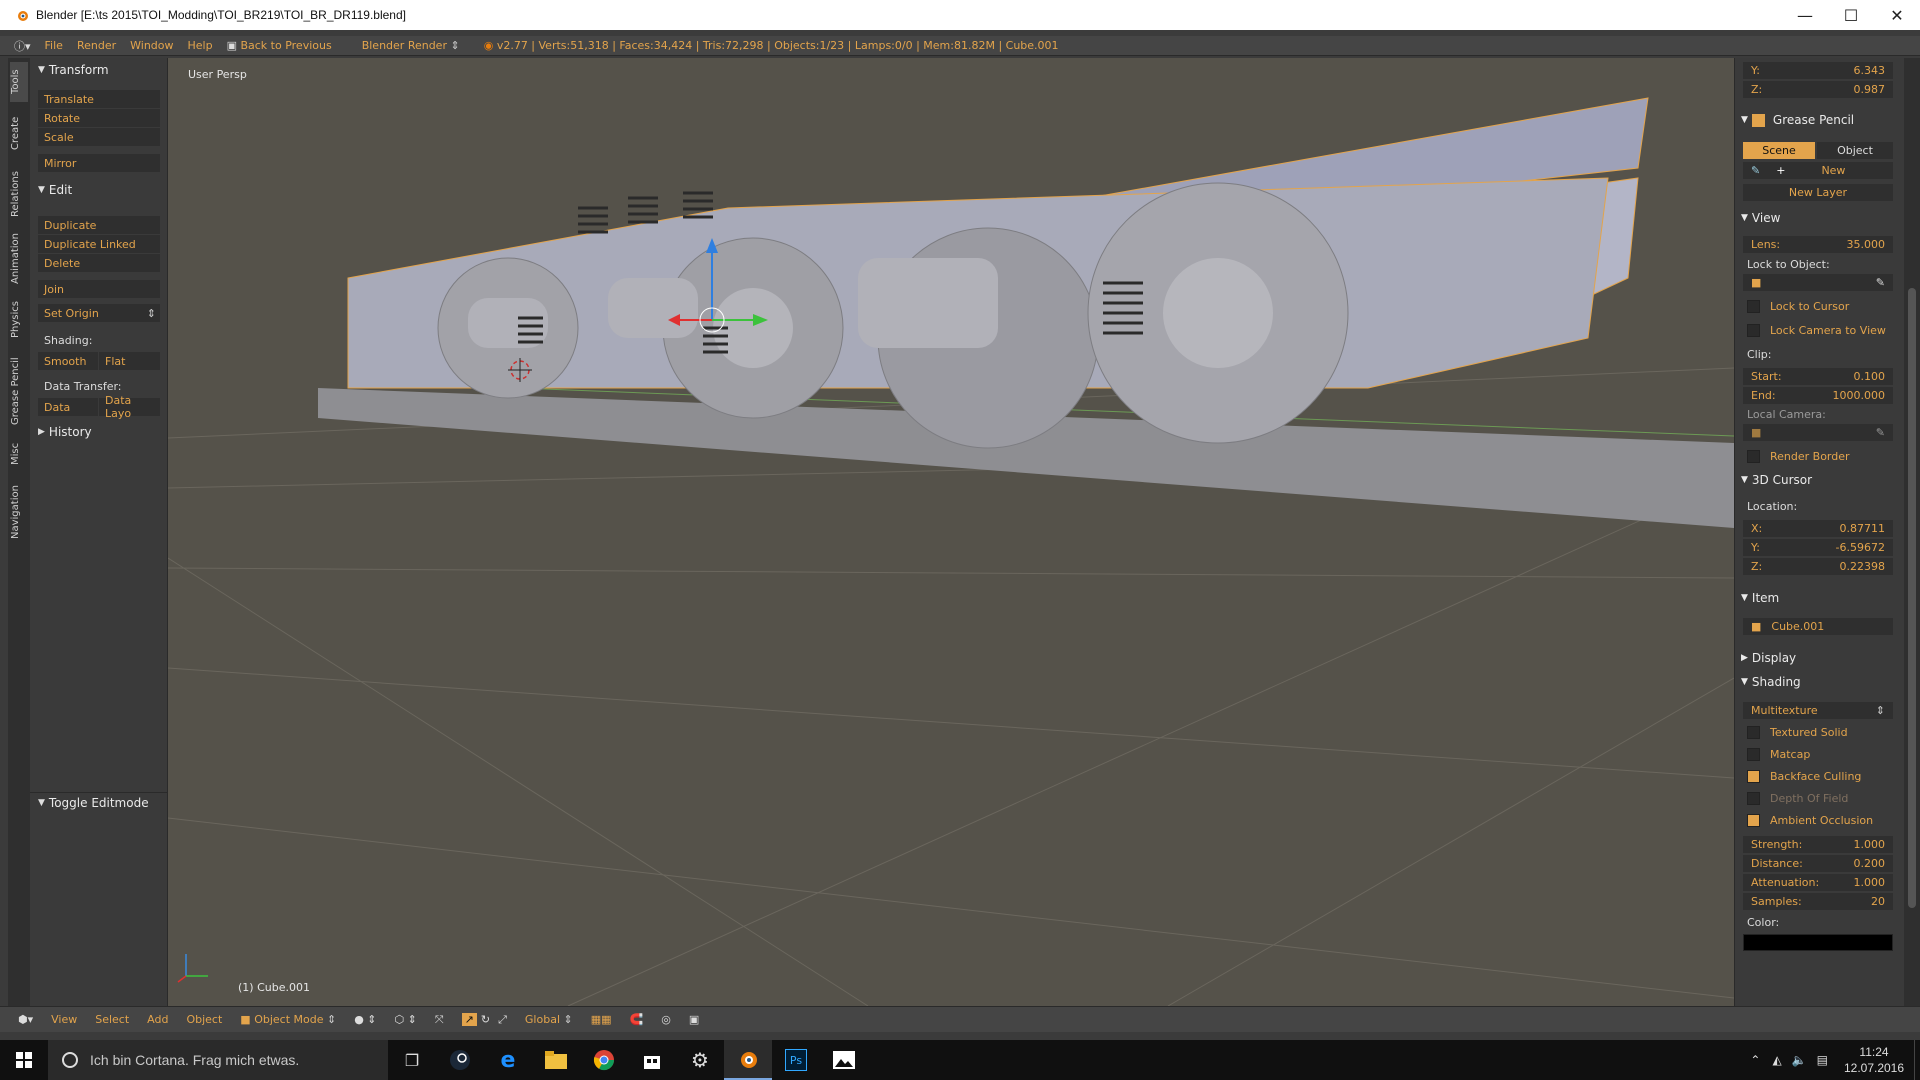 This screenshot has height=1080, width=1920. What do you see at coordinates (1818, 901) in the screenshot?
I see `ao-samples-field: Samples: 20` at bounding box center [1818, 901].